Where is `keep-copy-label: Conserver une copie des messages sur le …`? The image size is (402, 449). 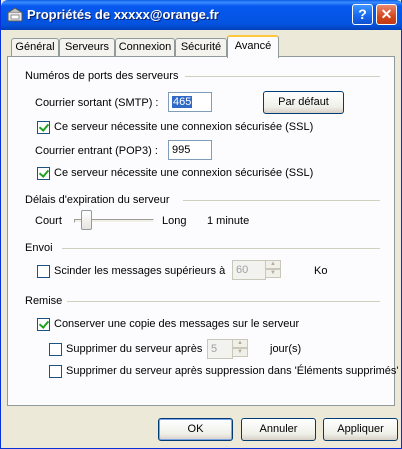
keep-copy-label: Conserver une copie des messages sur le … is located at coordinates (177, 324).